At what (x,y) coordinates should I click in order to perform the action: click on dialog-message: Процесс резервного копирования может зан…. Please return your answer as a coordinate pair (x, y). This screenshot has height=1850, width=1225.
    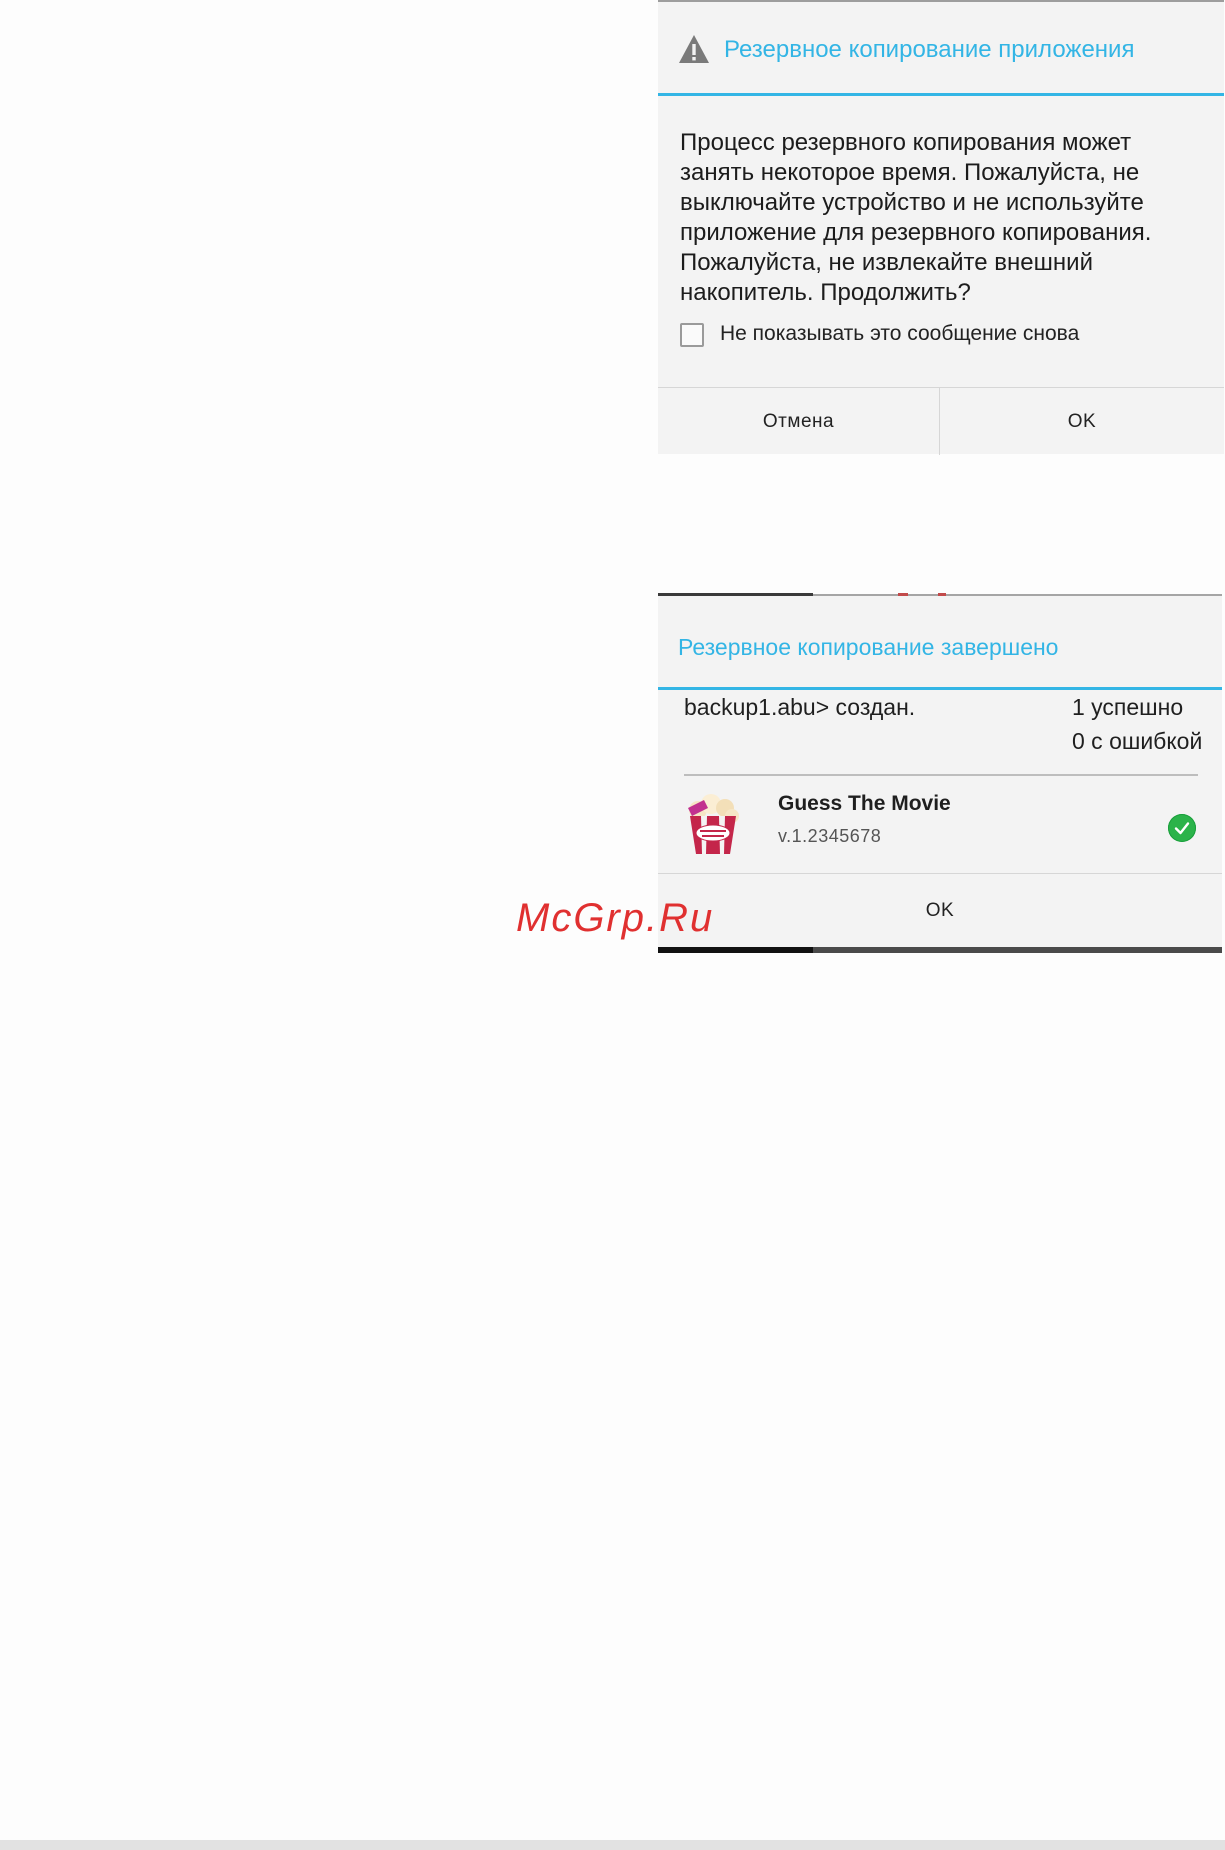
    Looking at the image, I should click on (916, 217).